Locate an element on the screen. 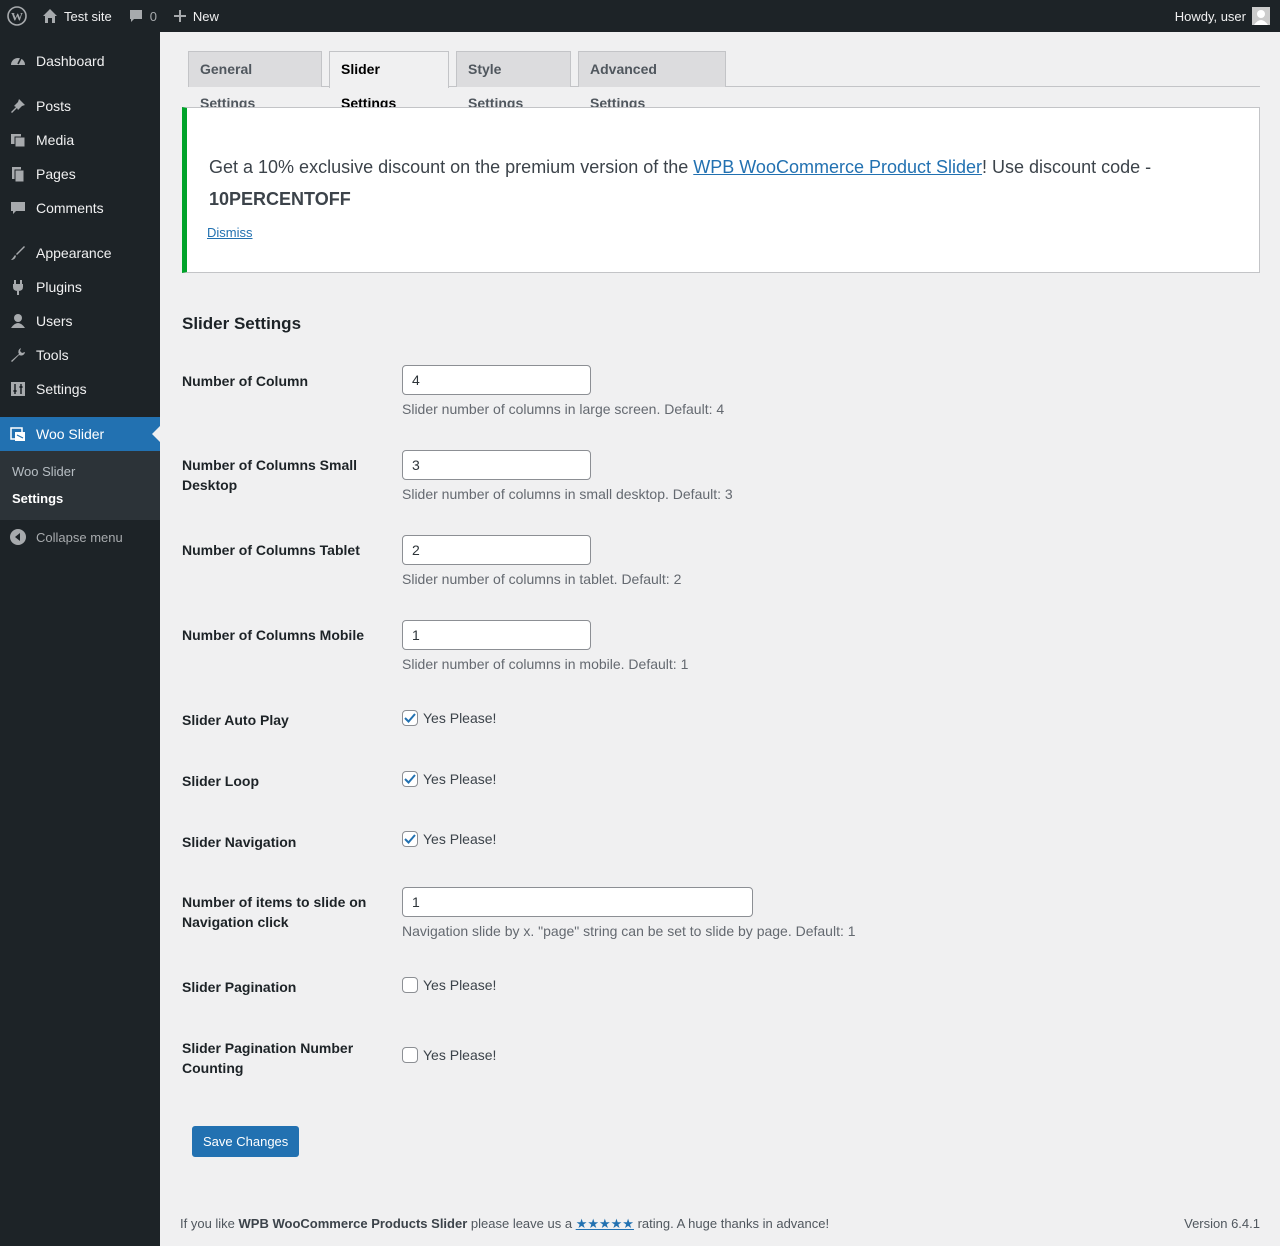 Image resolution: width=1280 pixels, height=1246 pixels. wordpress-logo-icon: W is located at coordinates (17, 16).